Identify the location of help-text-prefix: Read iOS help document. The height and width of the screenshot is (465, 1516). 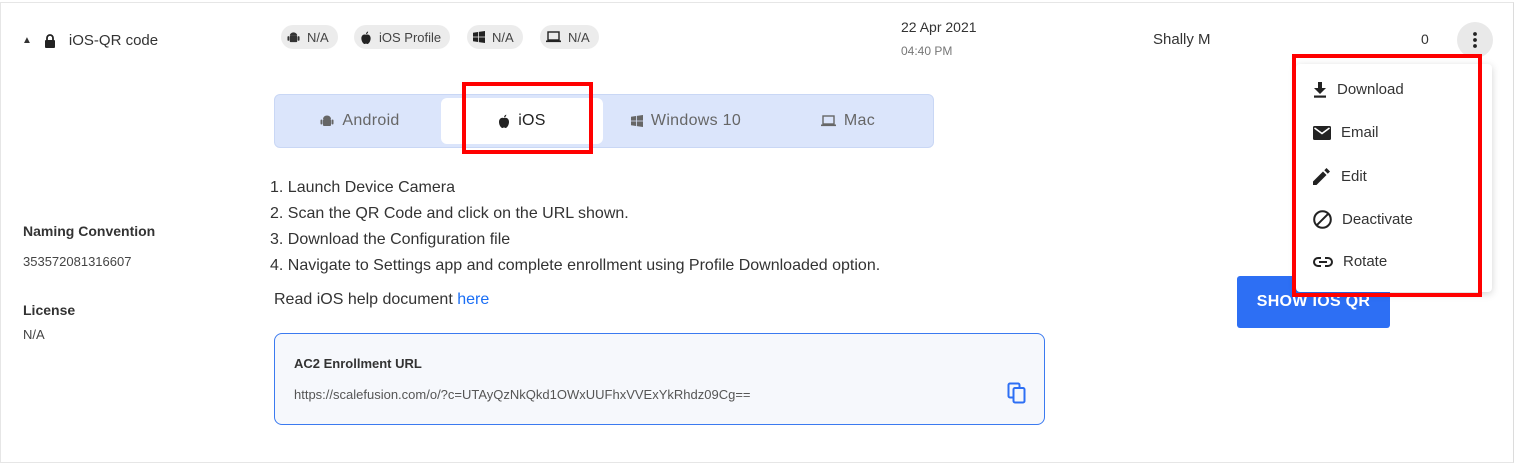
(366, 299).